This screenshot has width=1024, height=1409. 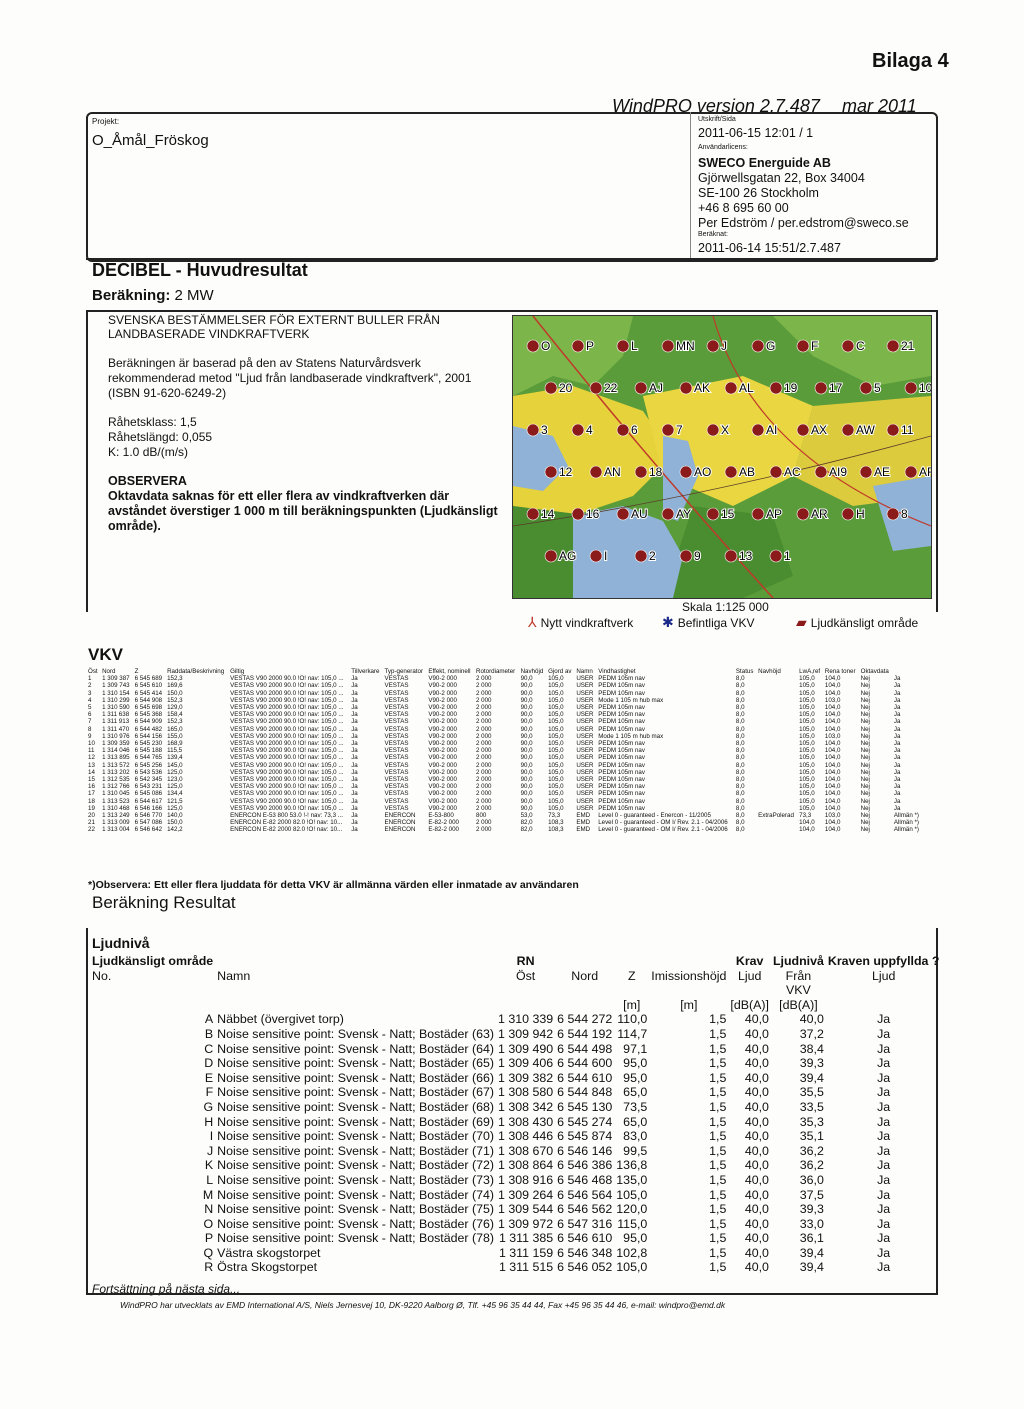 What do you see at coordinates (556, 830) in the screenshot?
I see `vkv-cell: 108,3` at bounding box center [556, 830].